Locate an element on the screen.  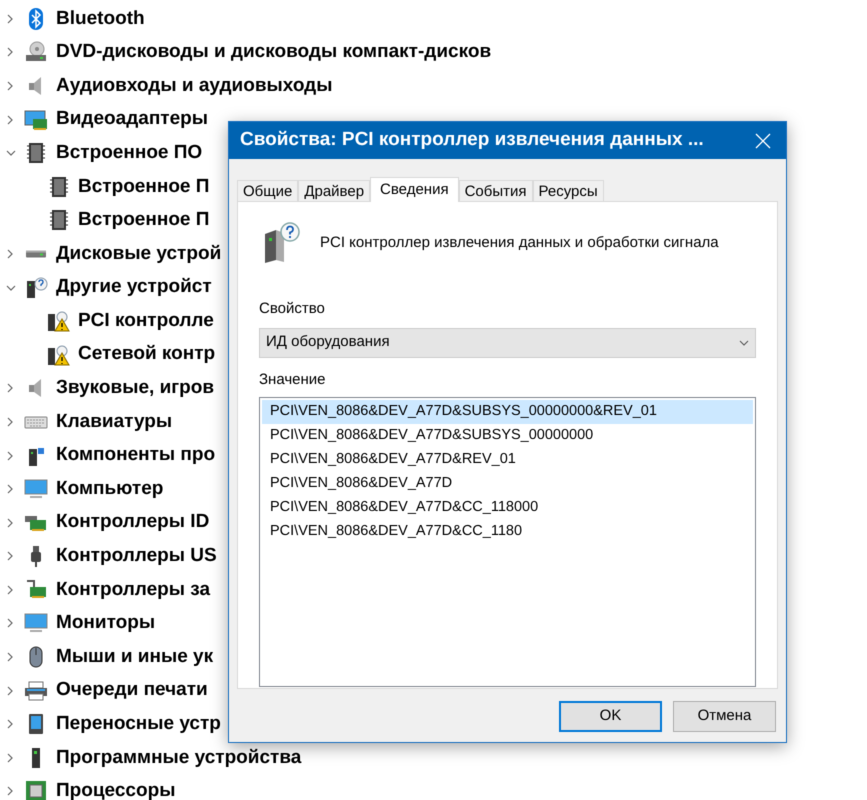
dialog-button: Отмена is located at coordinates (724, 716).